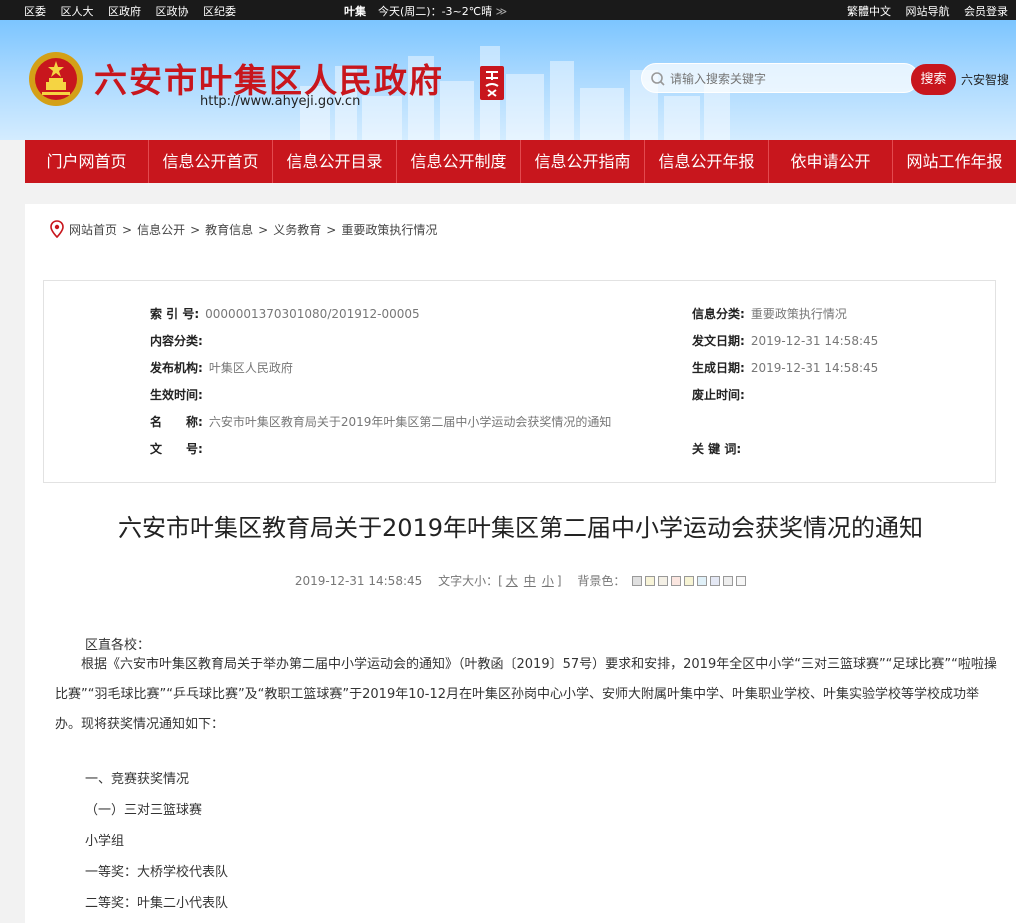 Image resolution: width=1016 pixels, height=923 pixels. What do you see at coordinates (559, 581) in the screenshot?
I see `font-size-close: ]` at bounding box center [559, 581].